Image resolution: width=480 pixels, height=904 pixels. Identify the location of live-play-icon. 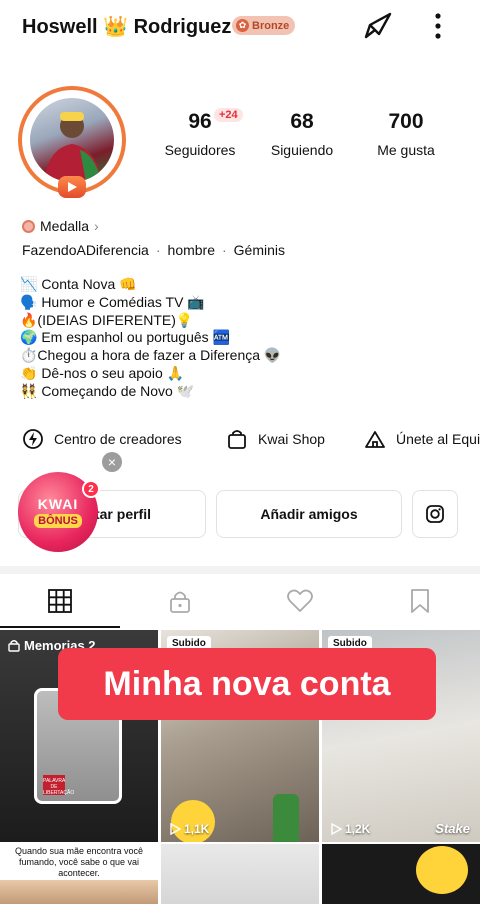
(72, 187).